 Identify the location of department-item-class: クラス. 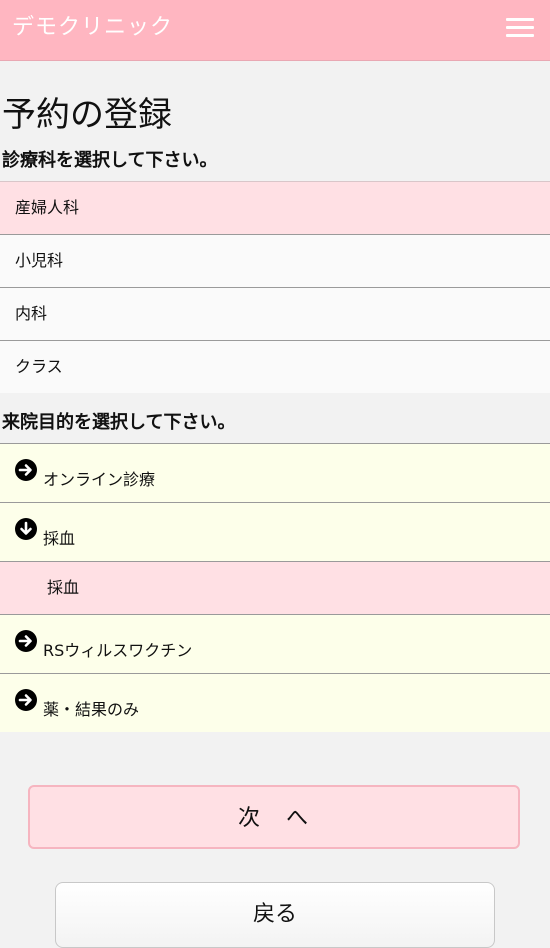
(275, 366).